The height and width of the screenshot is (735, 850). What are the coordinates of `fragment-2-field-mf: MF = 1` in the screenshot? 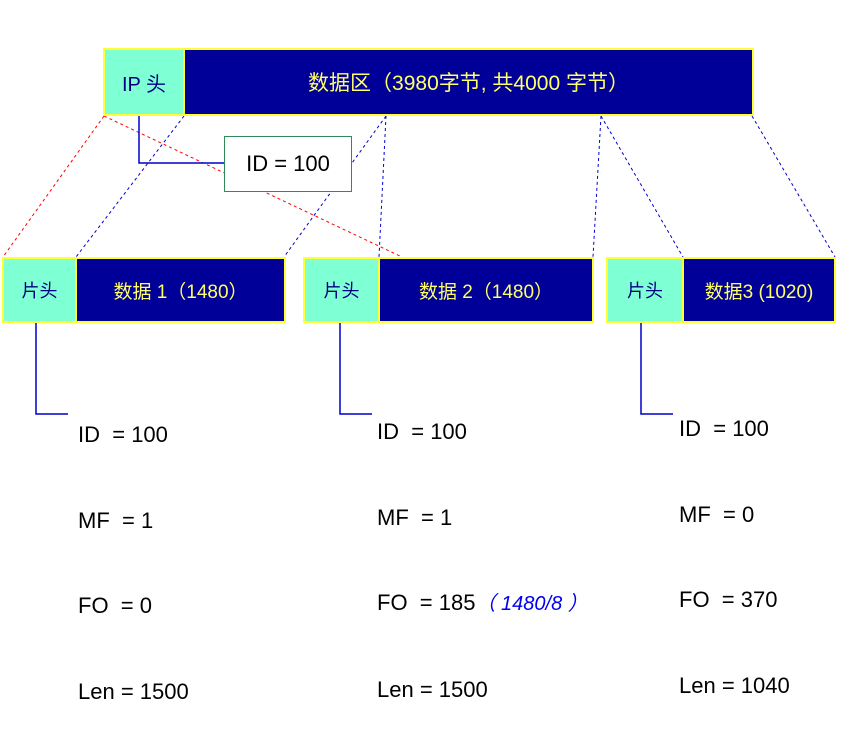 It's located at (482, 518).